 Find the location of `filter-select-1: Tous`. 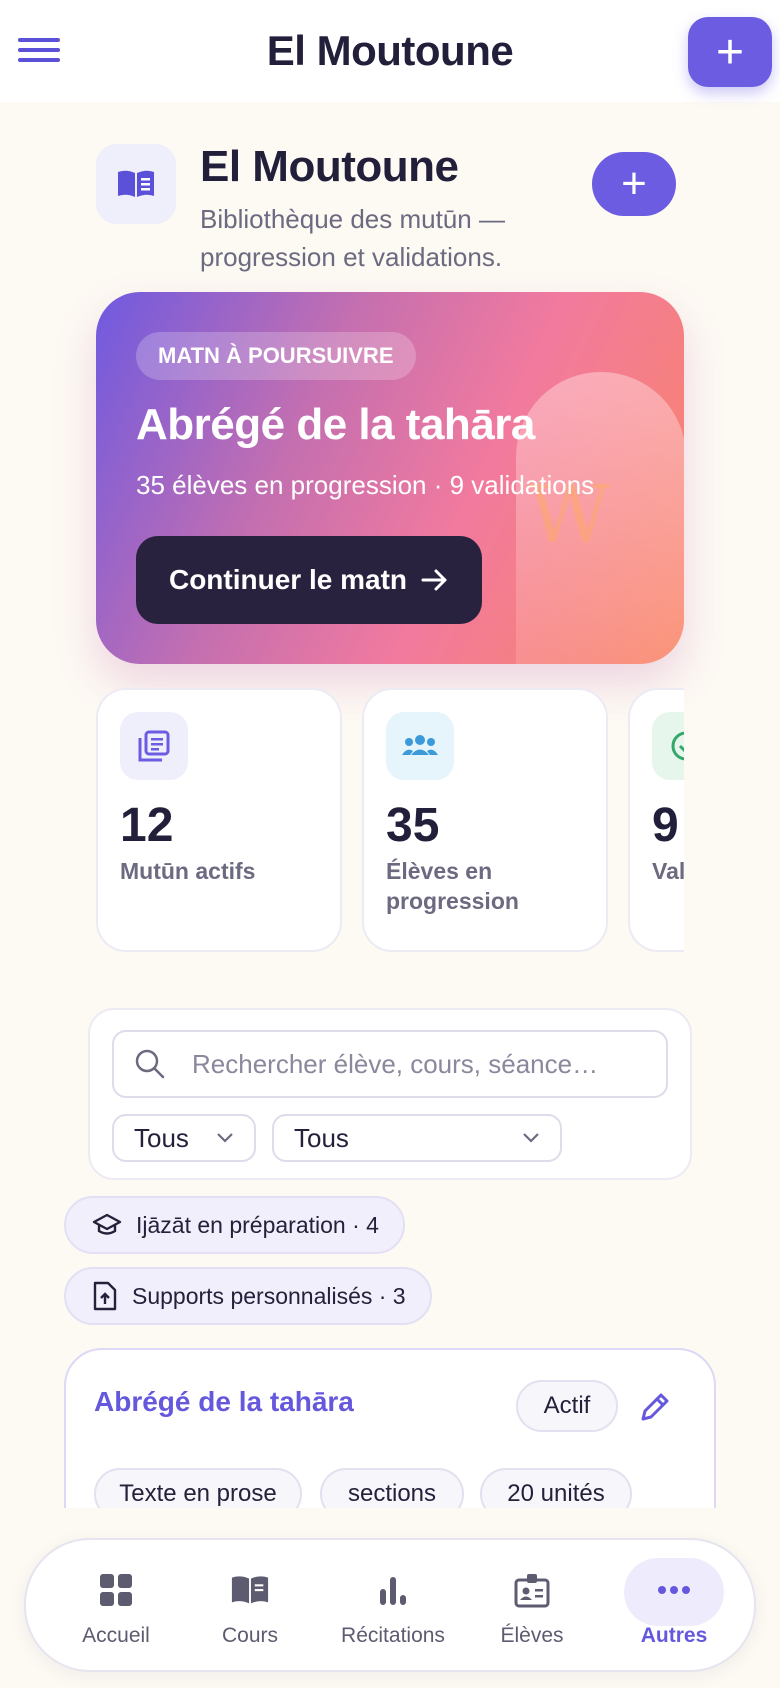

filter-select-1: Tous is located at coordinates (184, 1138).